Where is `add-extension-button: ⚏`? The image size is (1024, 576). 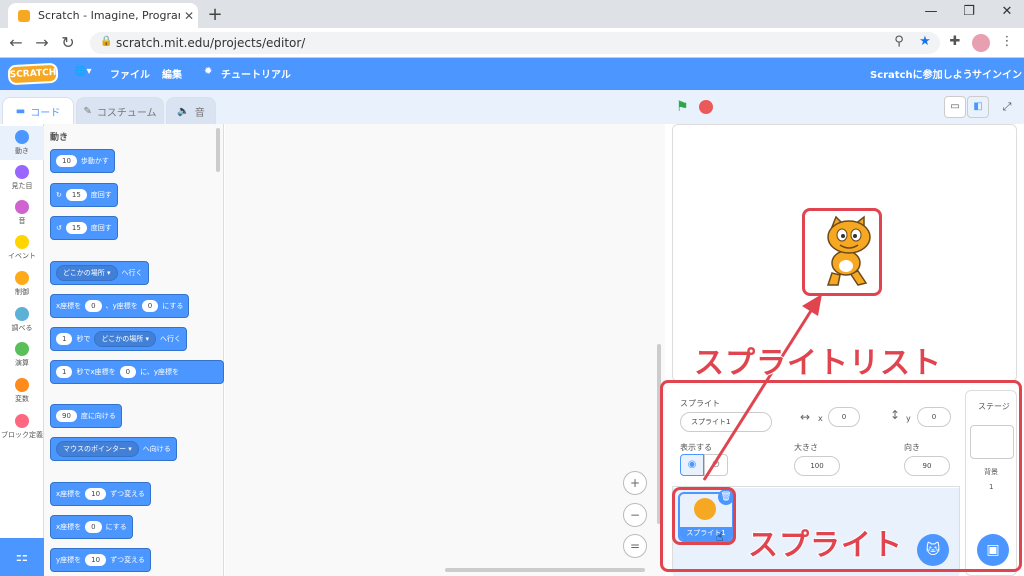 add-extension-button: ⚏ is located at coordinates (22, 557).